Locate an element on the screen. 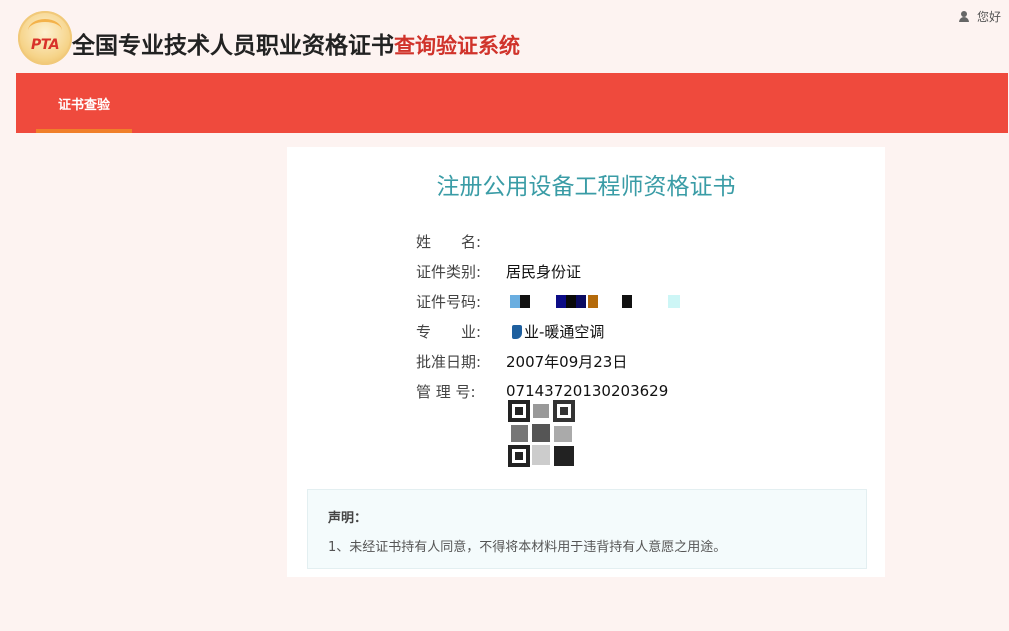  site-title-sub: 查询验证系统 is located at coordinates (457, 46).